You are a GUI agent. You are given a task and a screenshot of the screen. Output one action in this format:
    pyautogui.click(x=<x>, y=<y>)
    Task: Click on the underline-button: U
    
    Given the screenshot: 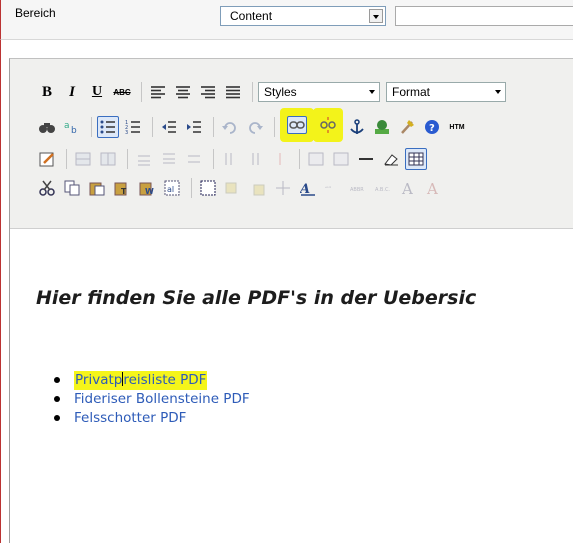 What is the action you would take?
    pyautogui.click(x=97, y=92)
    